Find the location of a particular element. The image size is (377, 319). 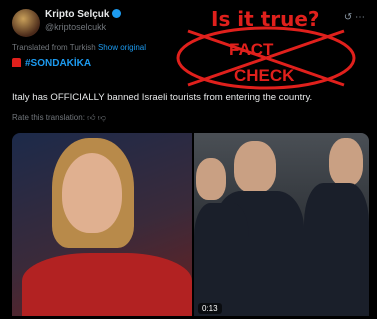

display-name-text: Kripto Selçuk is located at coordinates (77, 14).